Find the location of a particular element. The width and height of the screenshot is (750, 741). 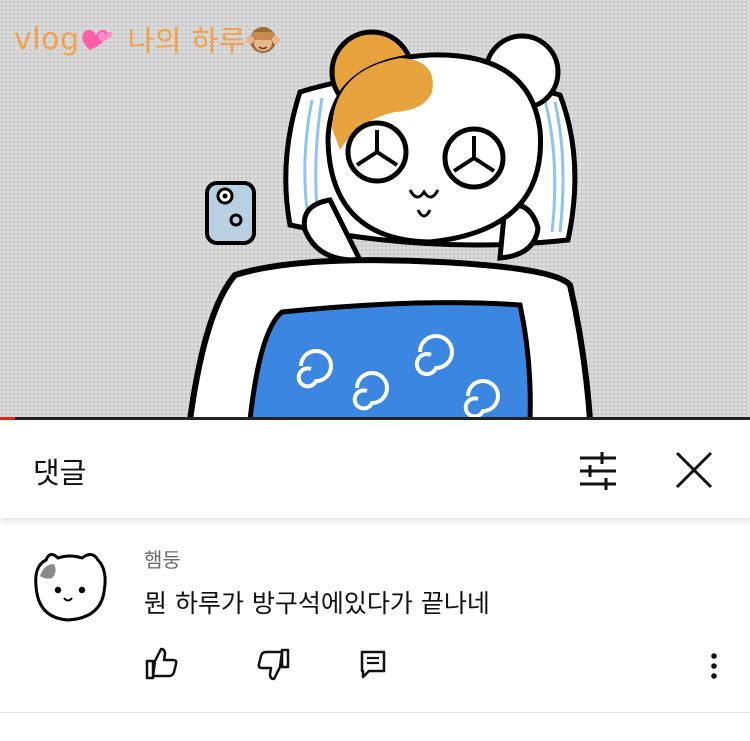

video-title-vlog: vlog is located at coordinates (47, 39).